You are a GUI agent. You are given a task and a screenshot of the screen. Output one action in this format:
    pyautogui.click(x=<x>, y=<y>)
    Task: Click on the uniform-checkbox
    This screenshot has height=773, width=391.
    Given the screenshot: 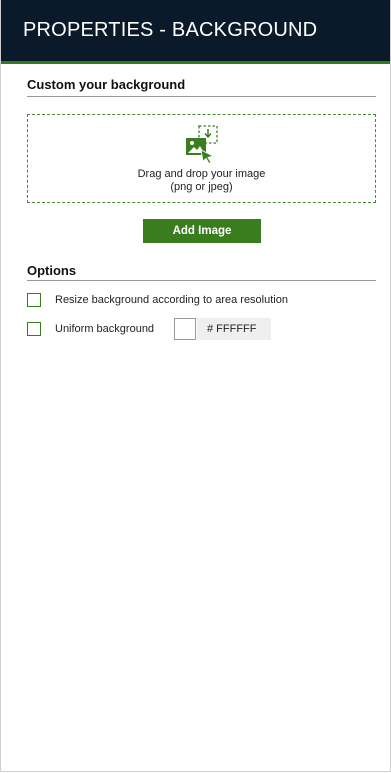 What is the action you would take?
    pyautogui.click(x=34, y=329)
    